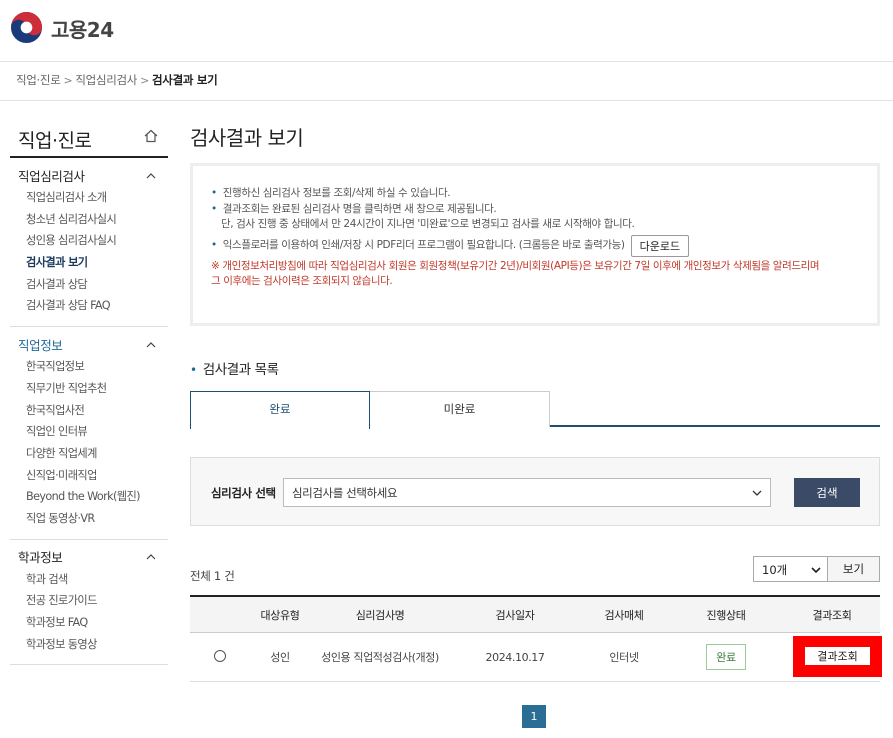 The height and width of the screenshot is (738, 893). What do you see at coordinates (89, 497) in the screenshot?
I see `sidebar-item-webzine: Beyond the Work(웹진)` at bounding box center [89, 497].